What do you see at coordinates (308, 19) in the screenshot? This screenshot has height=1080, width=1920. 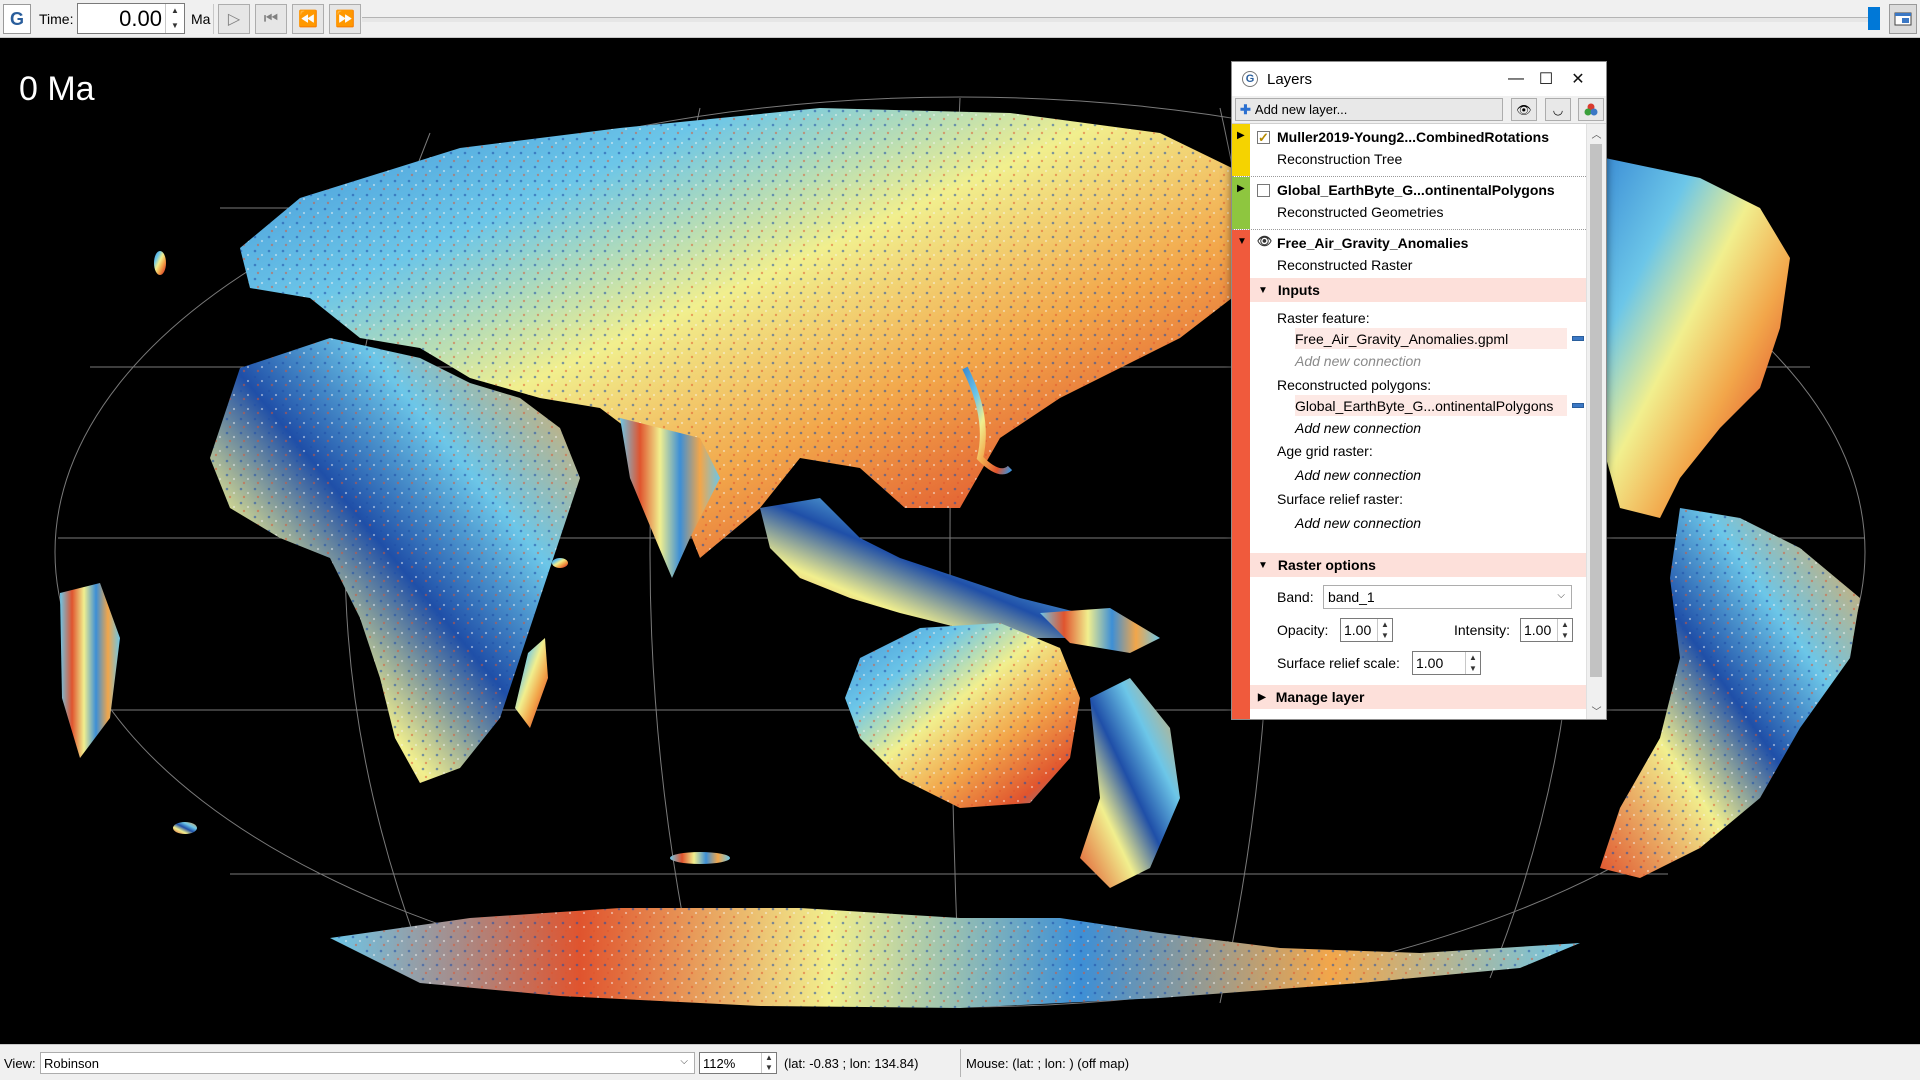 I see `step-back-button: ⏪` at bounding box center [308, 19].